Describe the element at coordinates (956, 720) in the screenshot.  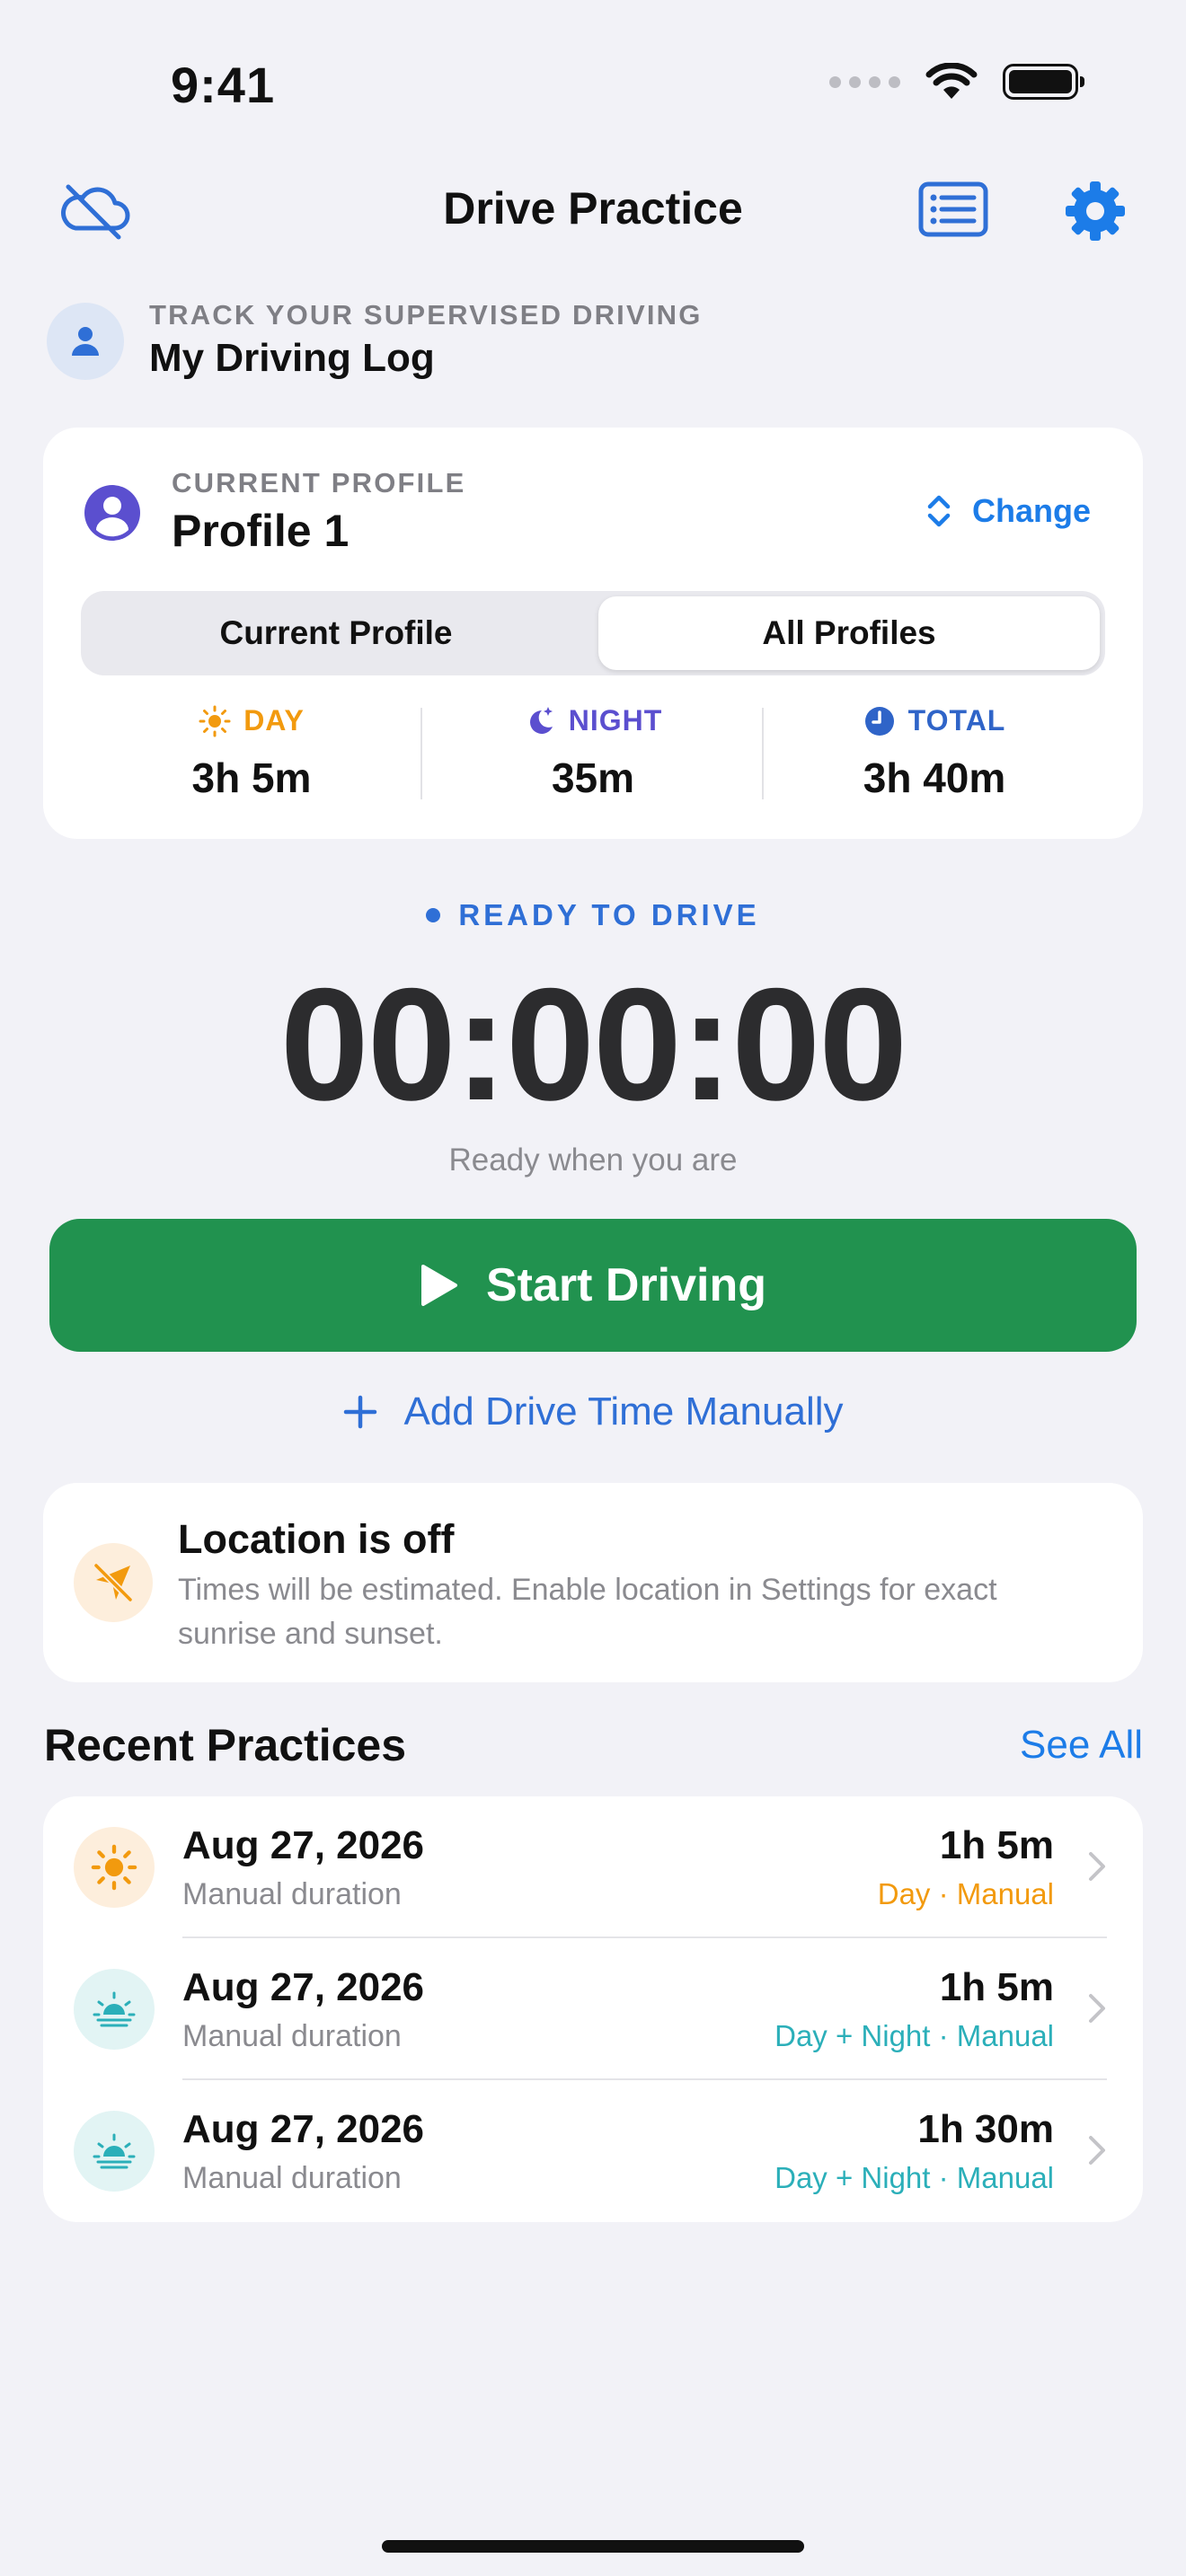
I see `stat-total-label: TOTAL` at that location.